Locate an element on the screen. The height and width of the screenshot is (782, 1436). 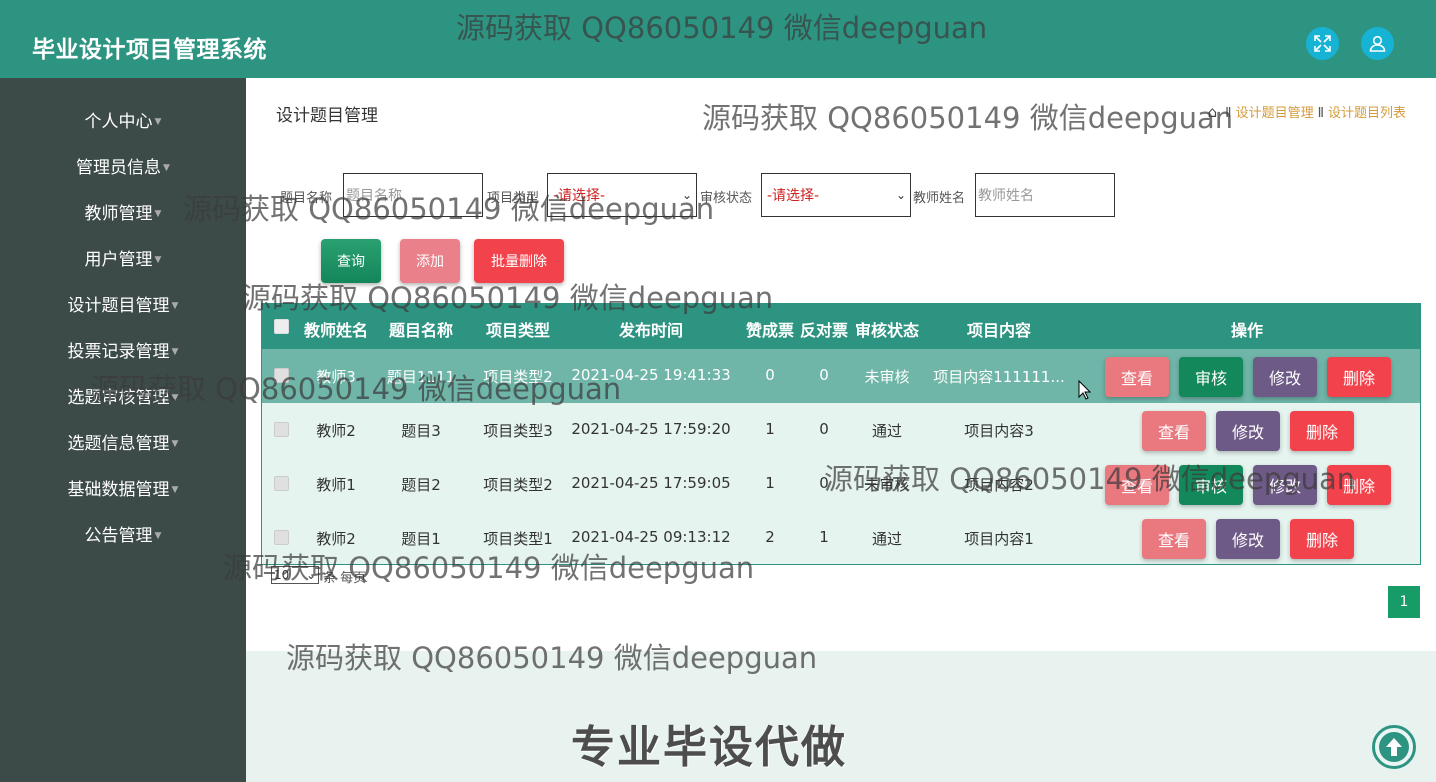
table-header: 教师姓名 题目名称 项目类型 发布时间 赞成票 反对票 审核状态 项目内容 操作 is located at coordinates (841, 326).